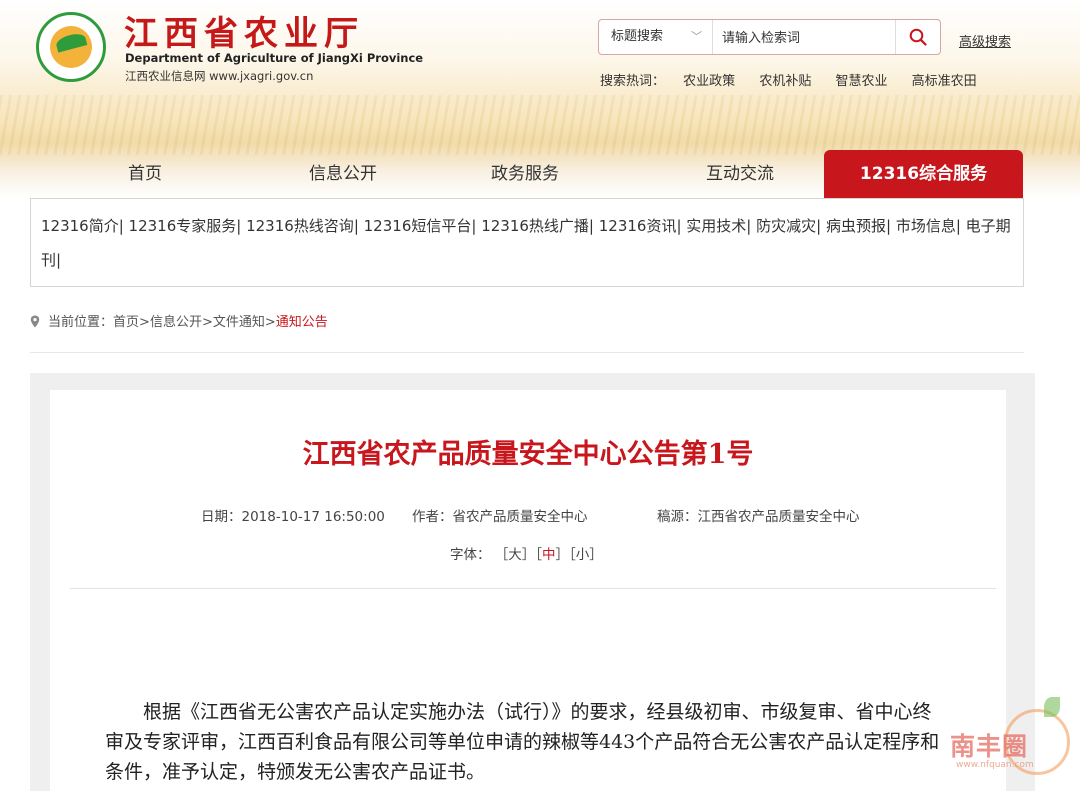  I want to click on font-size-large: 大, so click(515, 555).